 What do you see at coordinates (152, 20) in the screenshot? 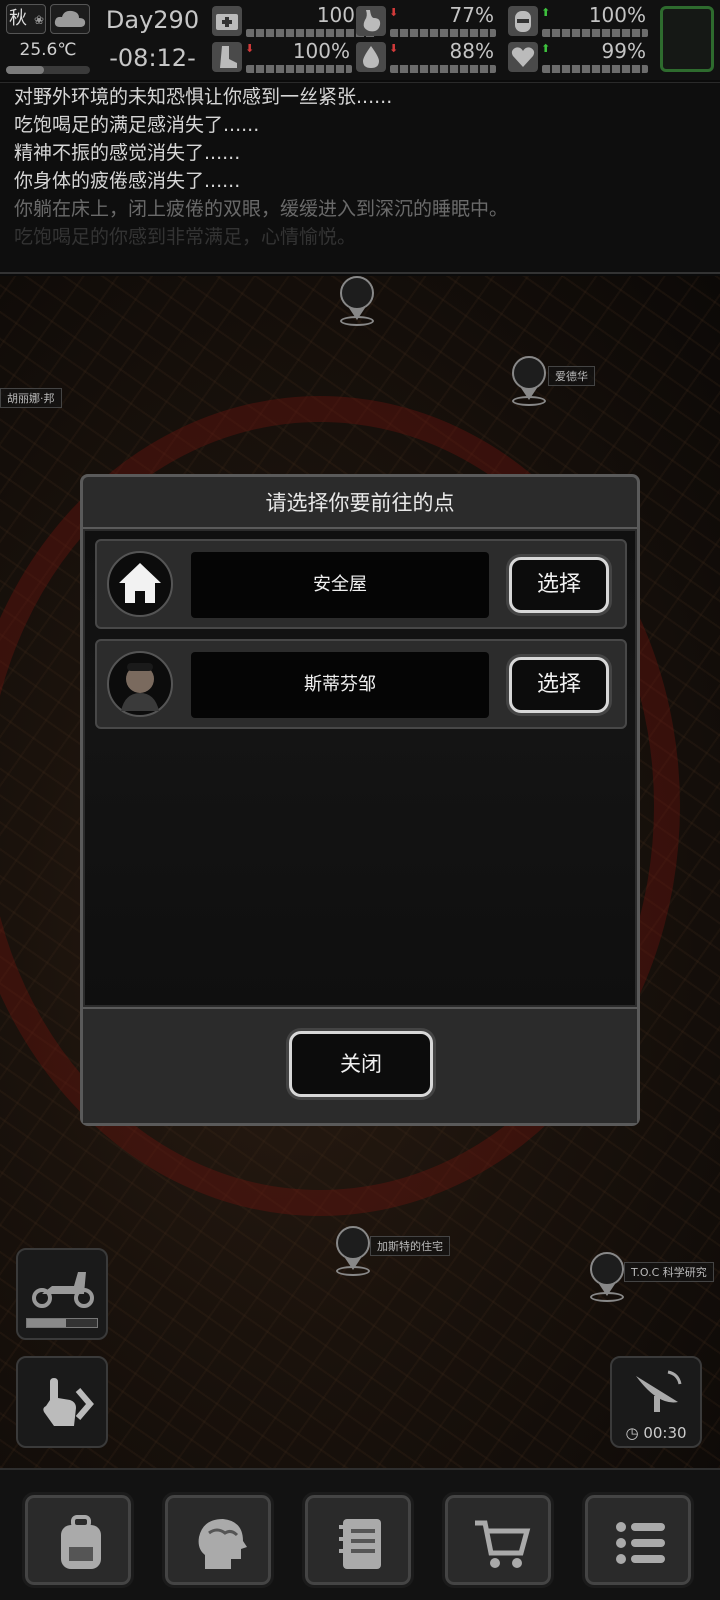
I see `day-counter: Day290` at bounding box center [152, 20].